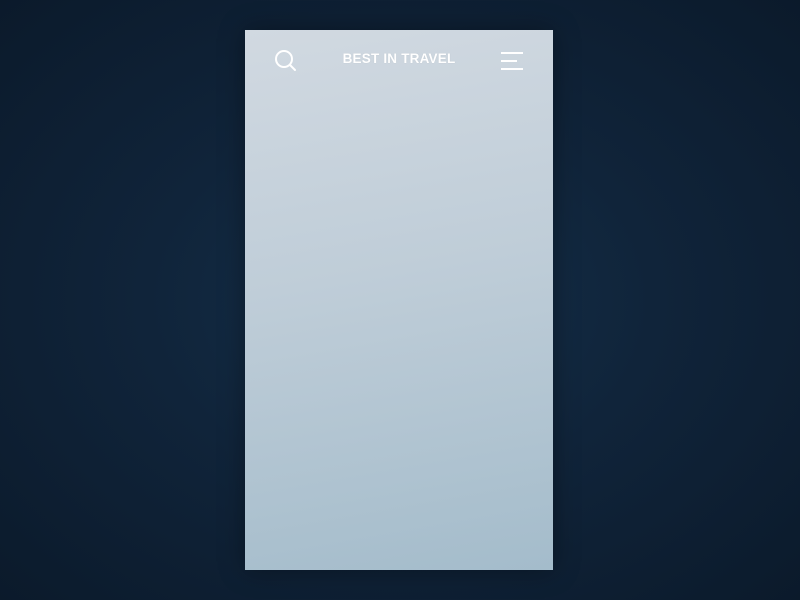 This screenshot has height=600, width=800. I want to click on hamburger-menu-icon, so click(512, 61).